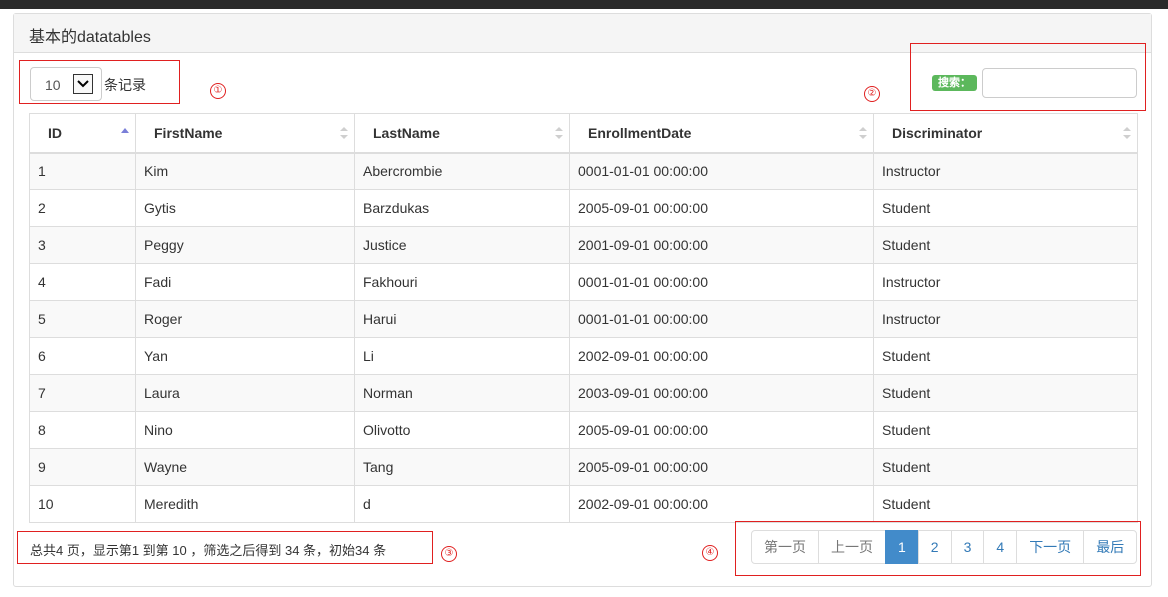  I want to click on prev-page-button: 上一页, so click(852, 547).